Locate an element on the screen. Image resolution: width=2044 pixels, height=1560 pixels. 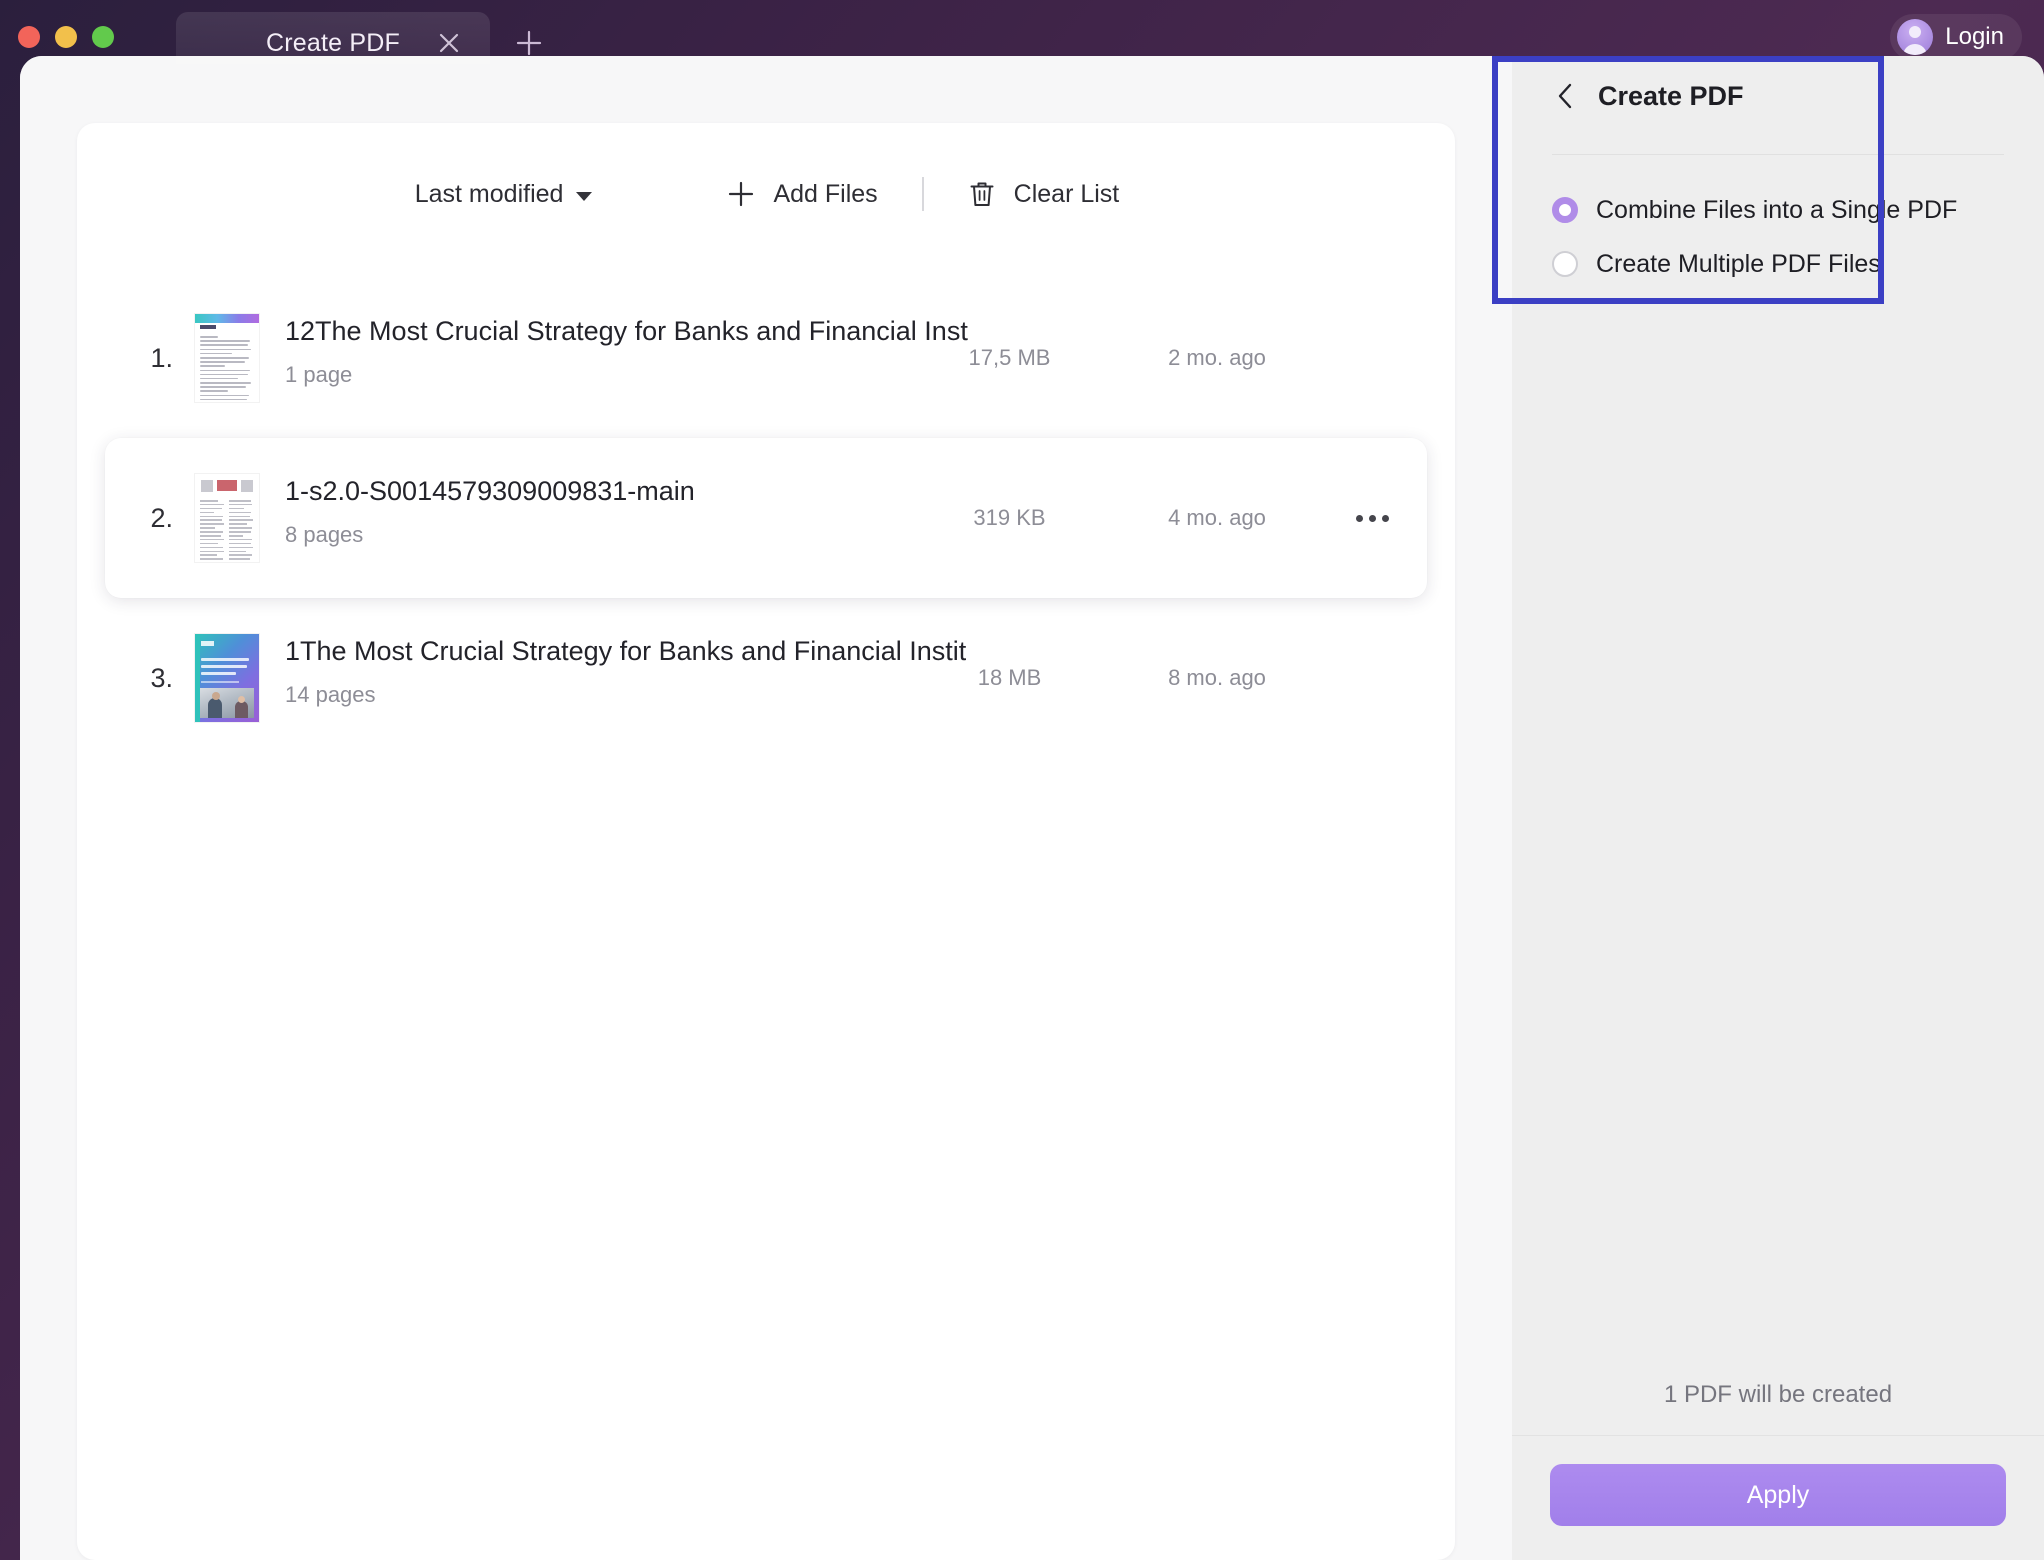
title-bar: Create PDF Login is located at coordinates (1022, 37).